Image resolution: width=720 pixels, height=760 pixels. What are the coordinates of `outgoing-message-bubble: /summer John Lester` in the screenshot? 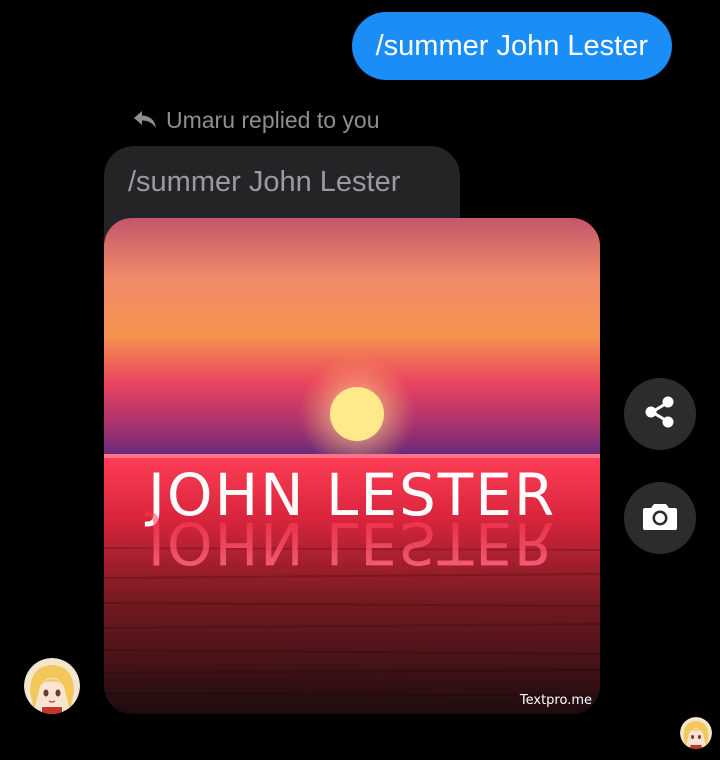 It's located at (511, 46).